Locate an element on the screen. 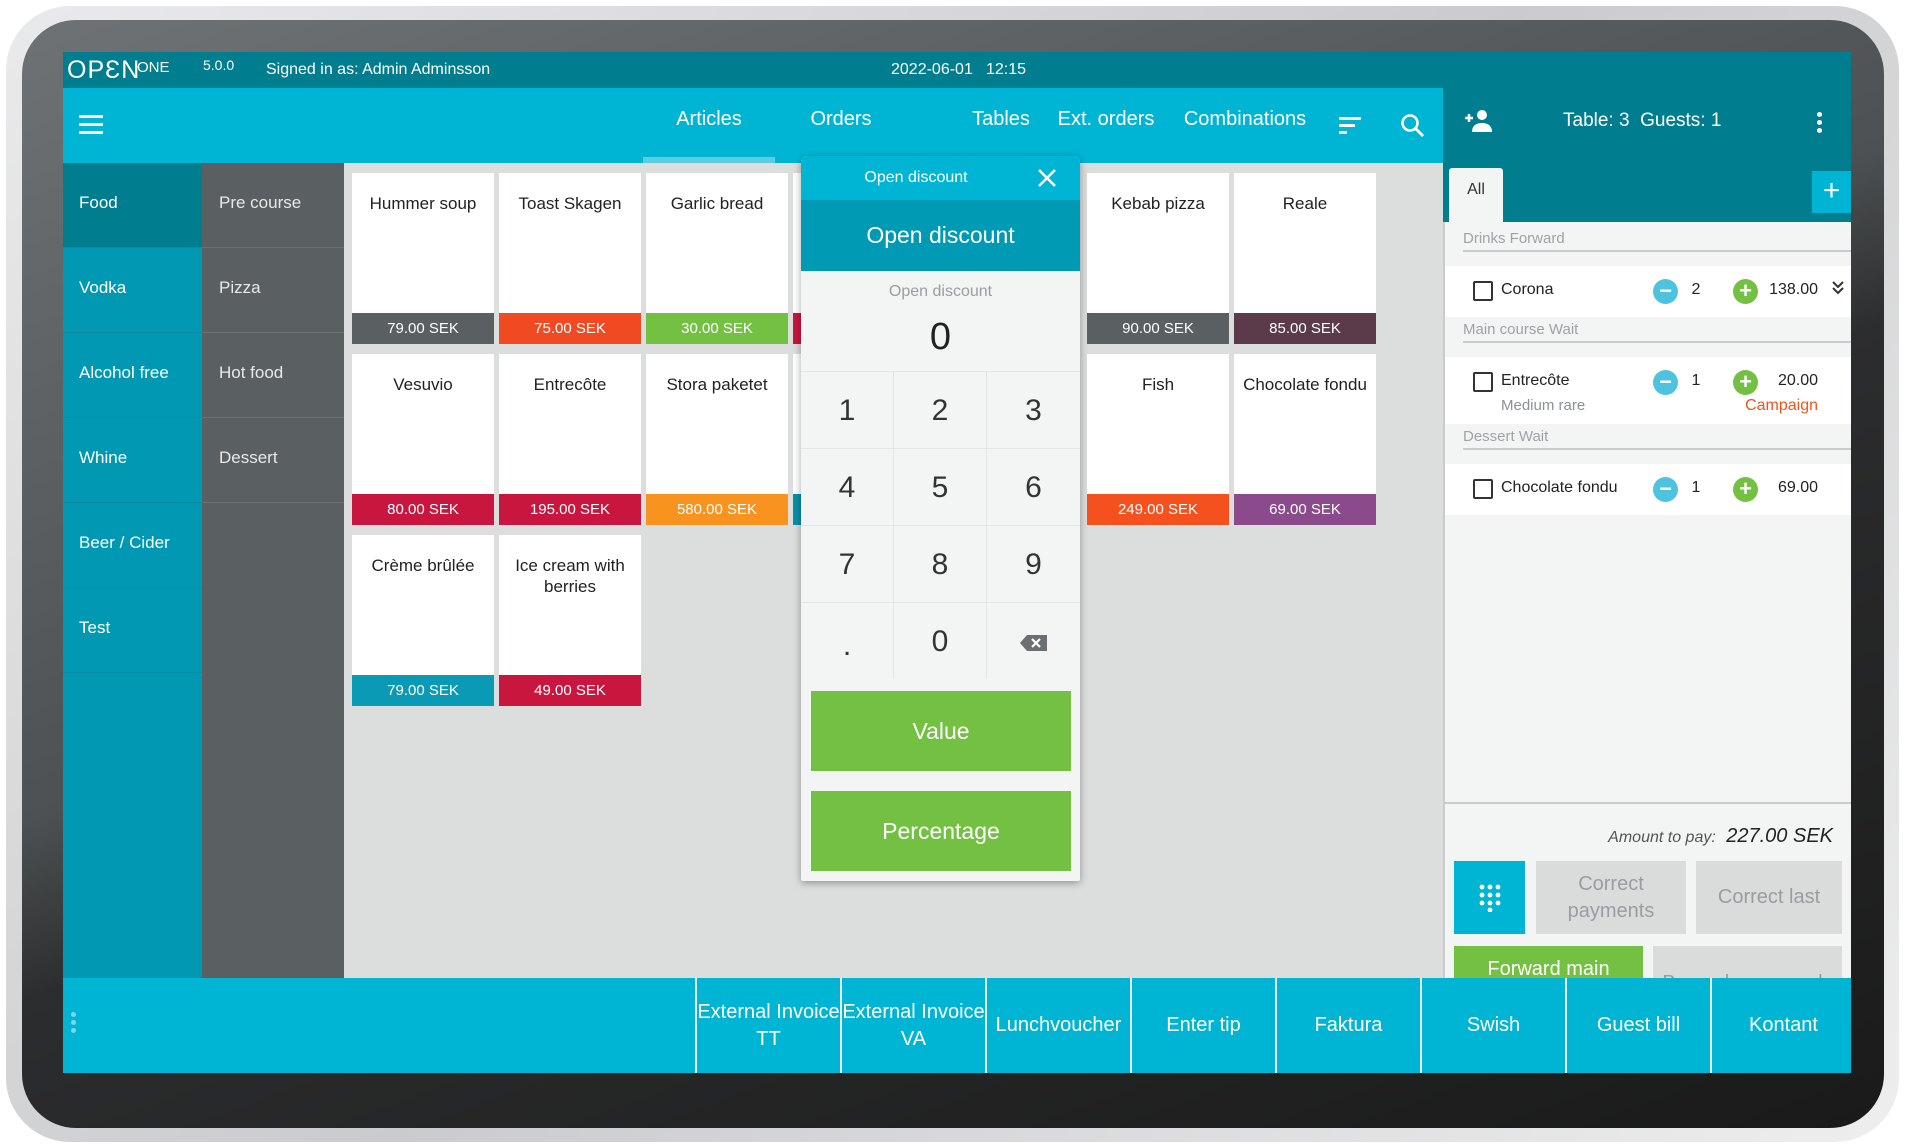  article-tile: Kebab pizza 90.00 SEK is located at coordinates (1158, 258).